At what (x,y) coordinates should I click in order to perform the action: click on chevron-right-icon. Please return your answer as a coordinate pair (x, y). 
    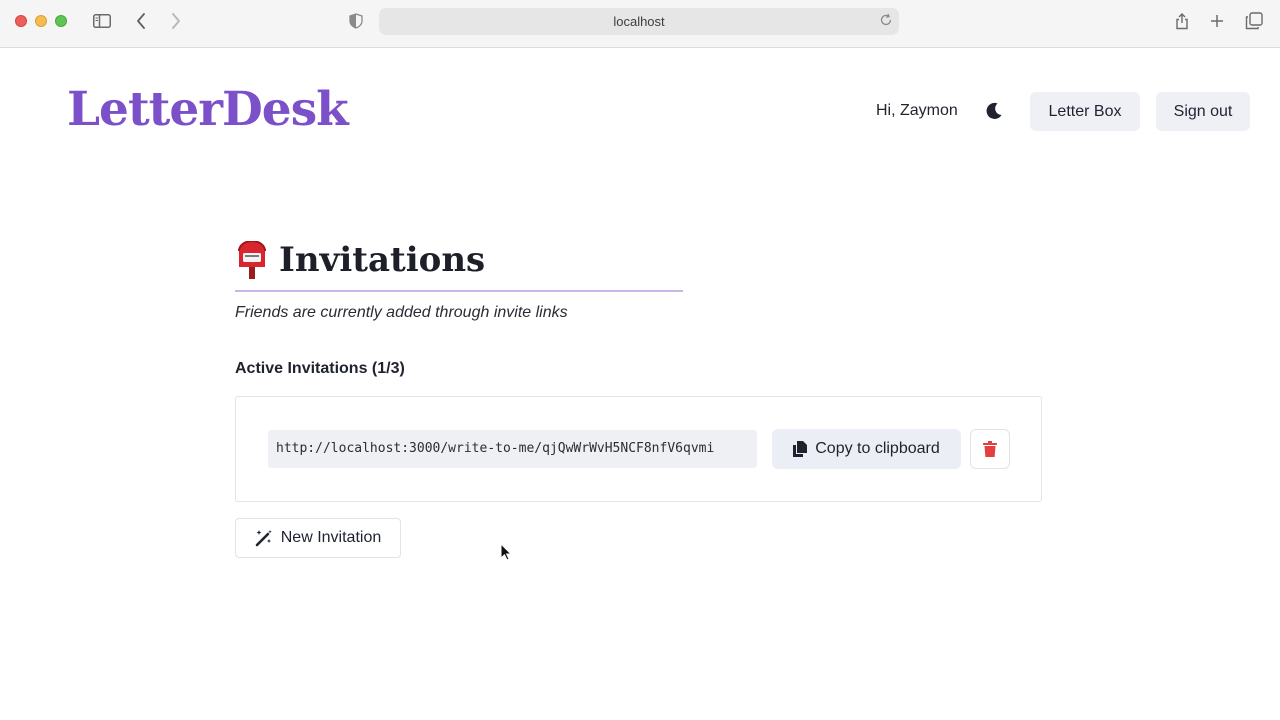
    Looking at the image, I should click on (176, 21).